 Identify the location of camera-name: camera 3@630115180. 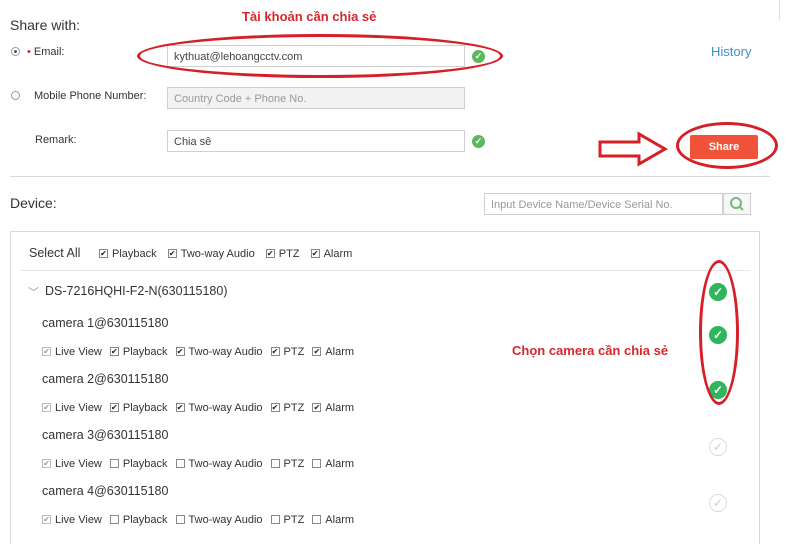
(105, 435).